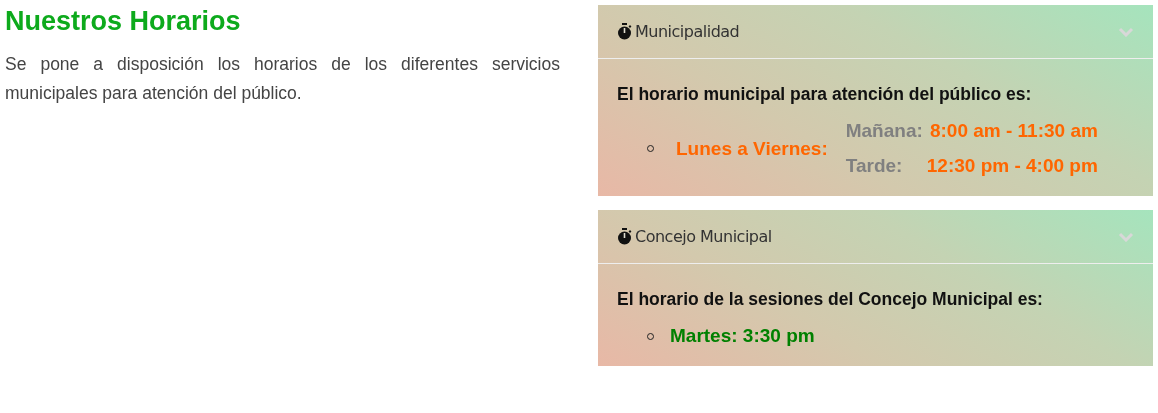 Image resolution: width=1158 pixels, height=413 pixels. I want to click on time-range: 12:30 pm - 4:00 pm, so click(1012, 166).